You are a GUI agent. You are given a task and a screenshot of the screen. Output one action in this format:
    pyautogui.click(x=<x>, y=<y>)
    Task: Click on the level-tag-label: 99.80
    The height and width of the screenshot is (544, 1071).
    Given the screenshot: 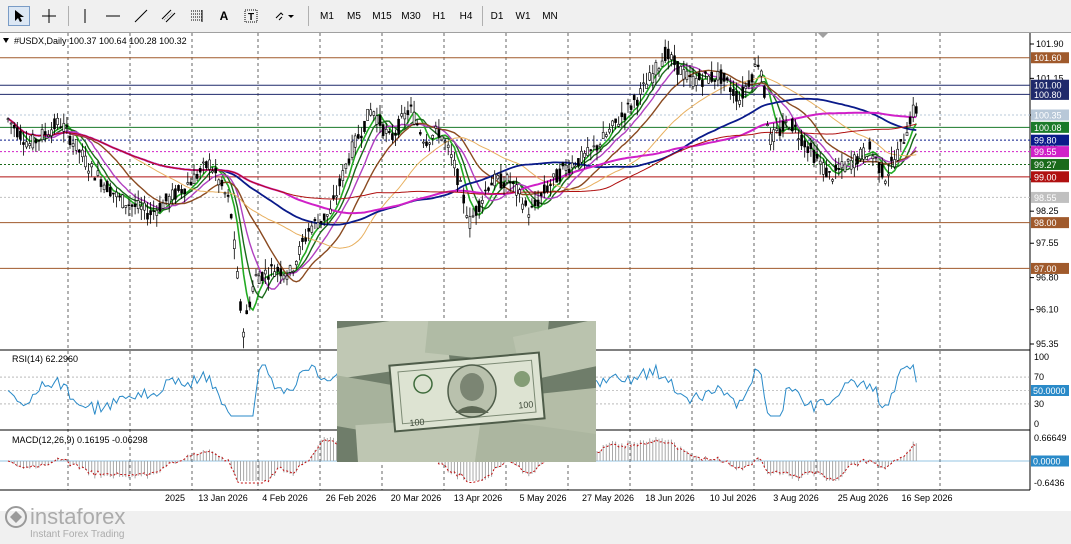 What is the action you would take?
    pyautogui.click(x=1045, y=141)
    